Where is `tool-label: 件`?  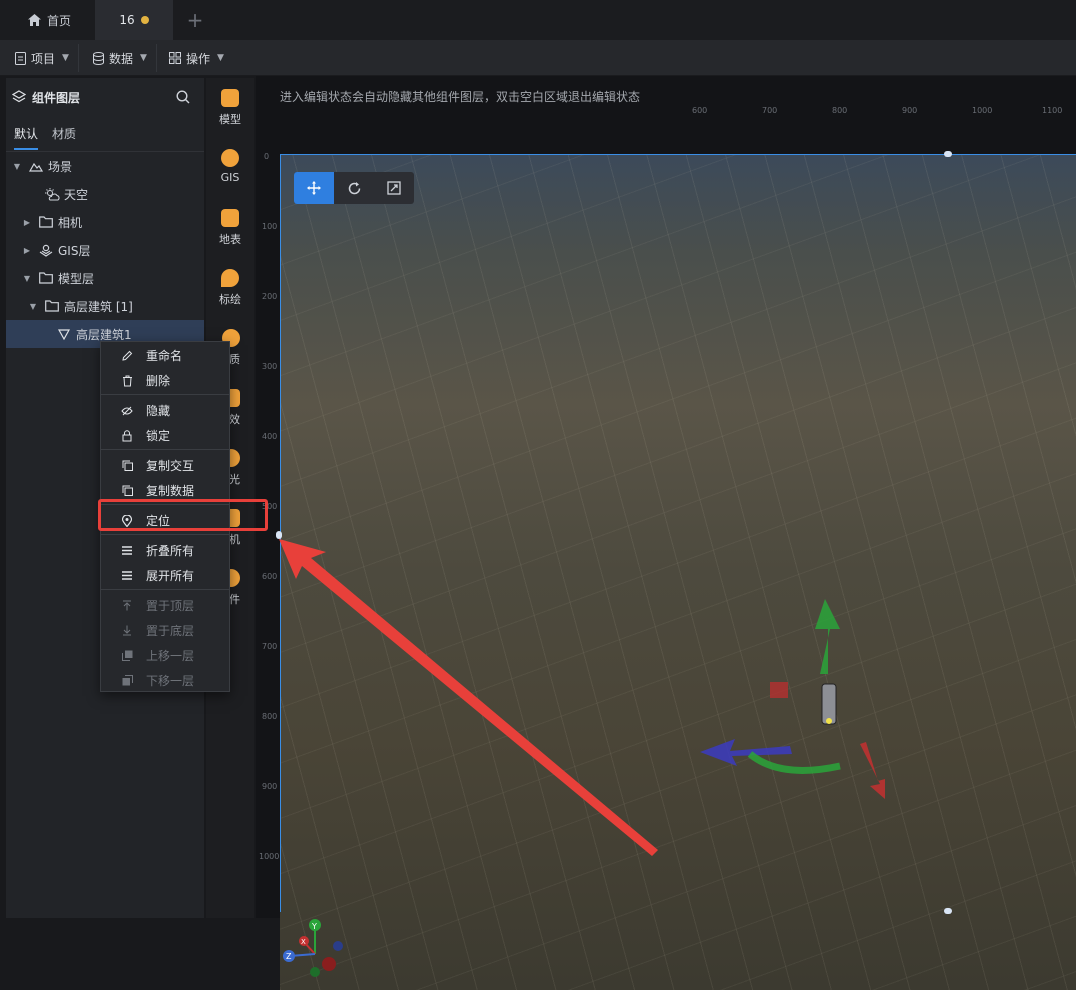
tool-label: 件 is located at coordinates (234, 599).